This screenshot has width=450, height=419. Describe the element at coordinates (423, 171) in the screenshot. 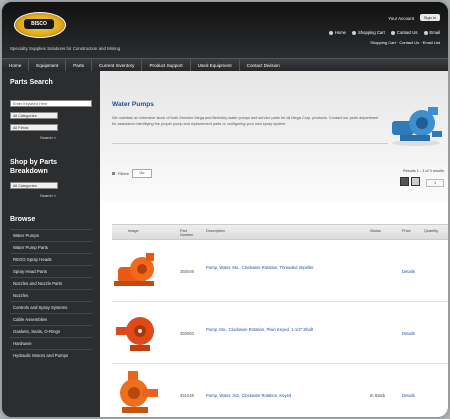

I see `pager-text: Results 1 - 3 of 3 results` at that location.